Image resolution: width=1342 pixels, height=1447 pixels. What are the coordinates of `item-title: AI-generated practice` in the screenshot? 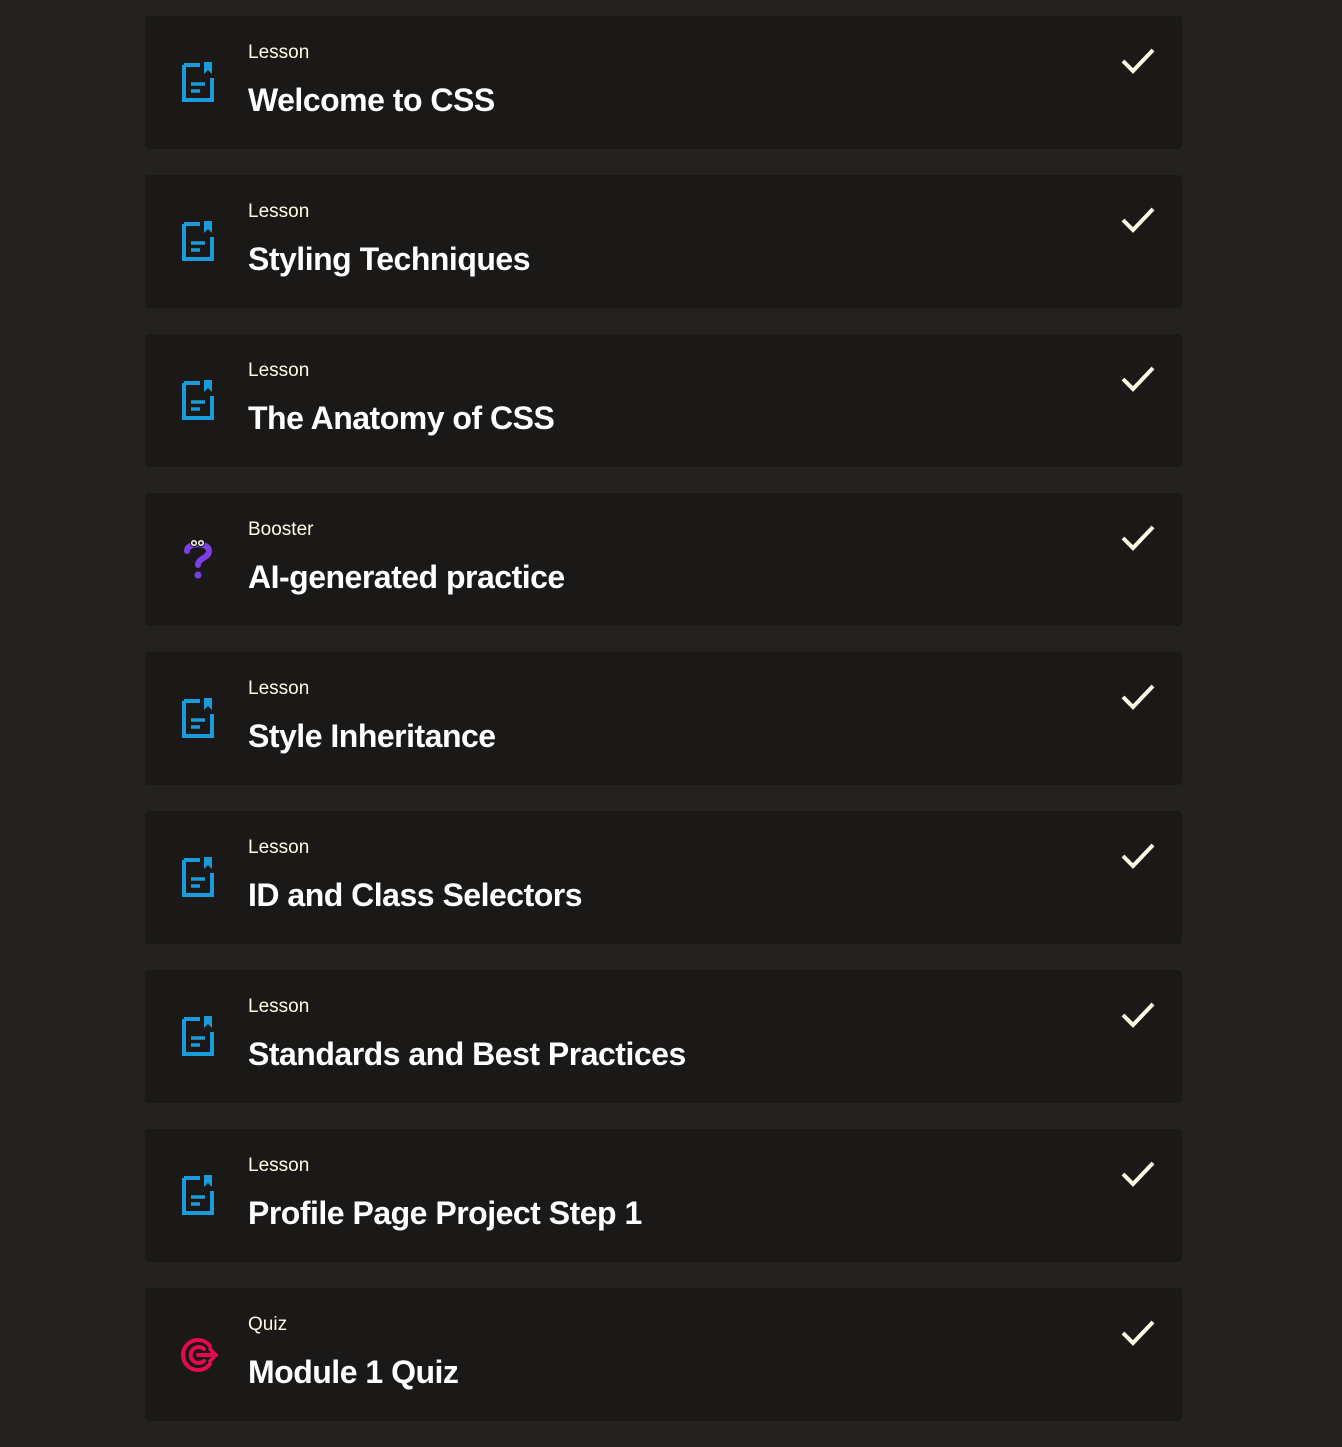 It's located at (406, 577).